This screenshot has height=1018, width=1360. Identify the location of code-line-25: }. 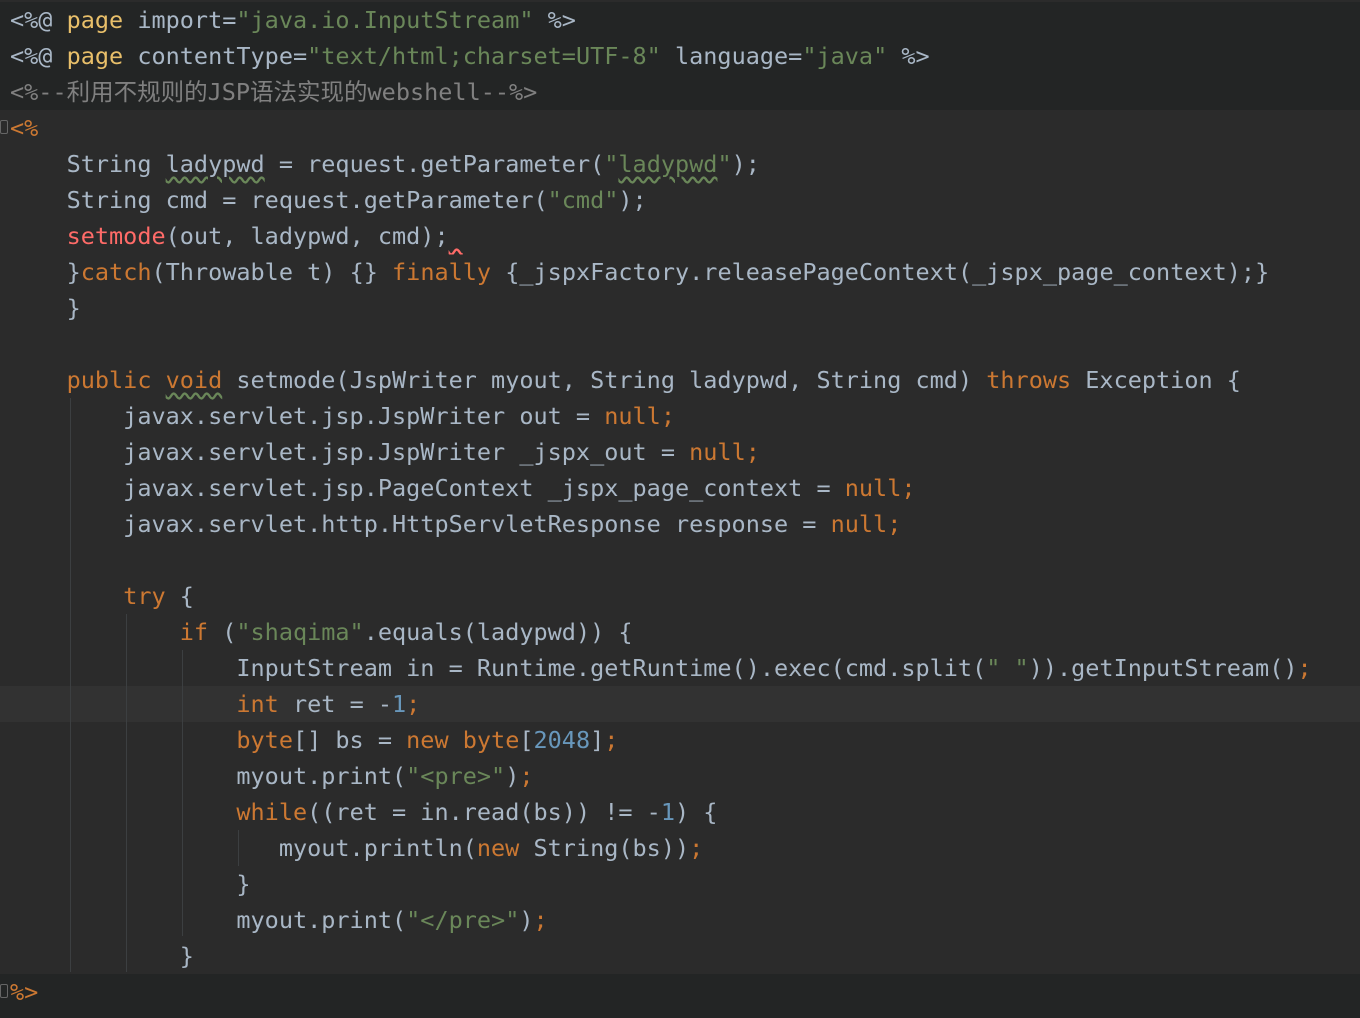
(680, 884).